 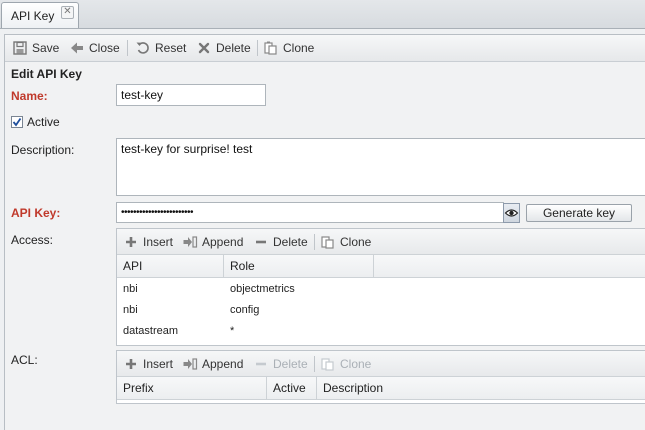 What do you see at coordinates (299, 48) in the screenshot?
I see `clone-label: Clone` at bounding box center [299, 48].